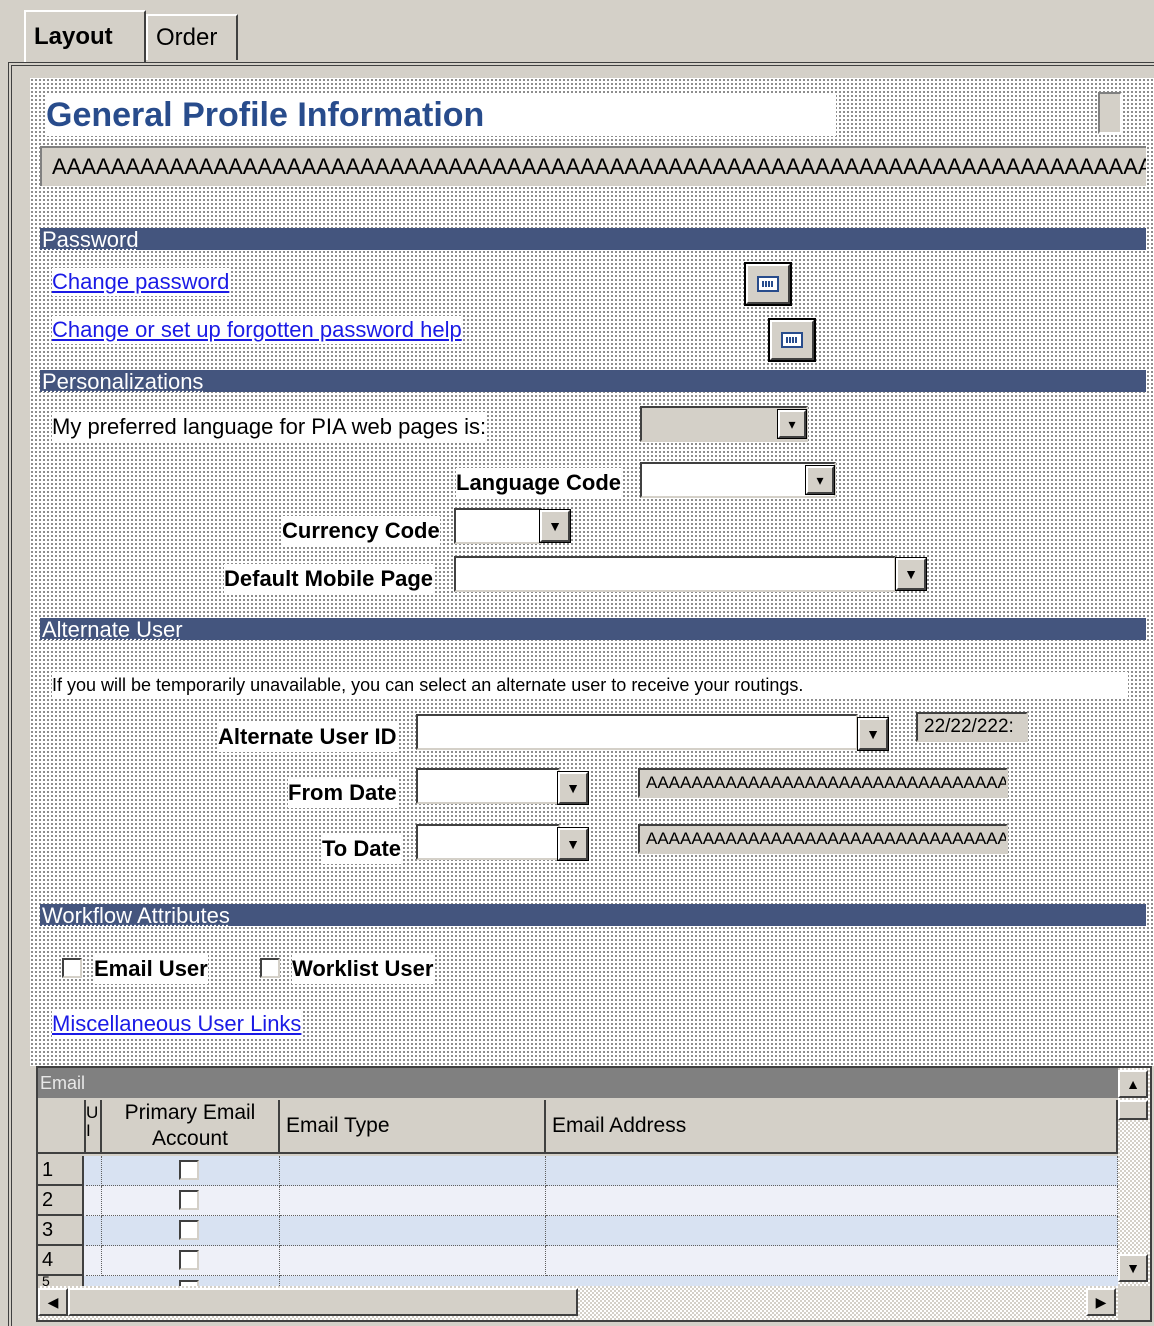  I want to click on default-mobile-page-input, so click(675, 574).